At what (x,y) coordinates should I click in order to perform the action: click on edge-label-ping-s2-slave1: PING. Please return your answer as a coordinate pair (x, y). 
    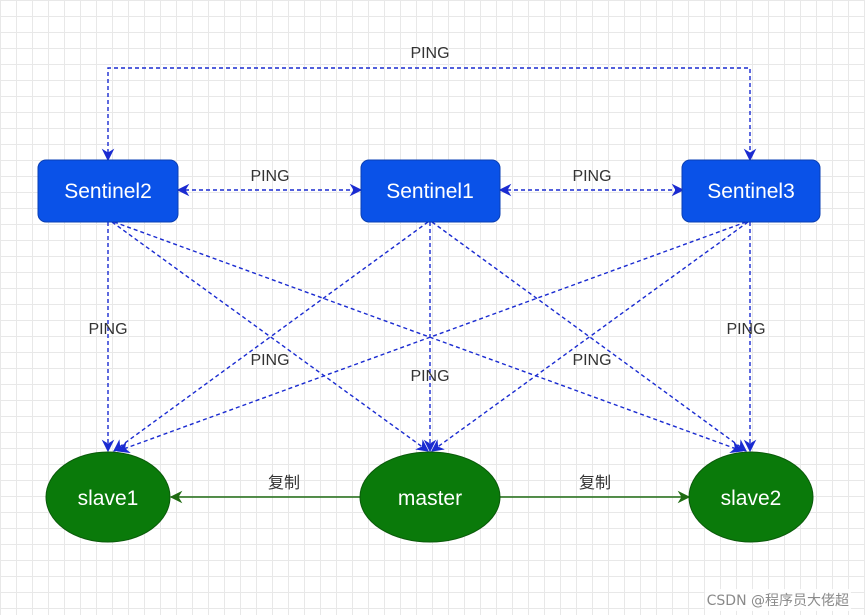
    Looking at the image, I should click on (107, 329).